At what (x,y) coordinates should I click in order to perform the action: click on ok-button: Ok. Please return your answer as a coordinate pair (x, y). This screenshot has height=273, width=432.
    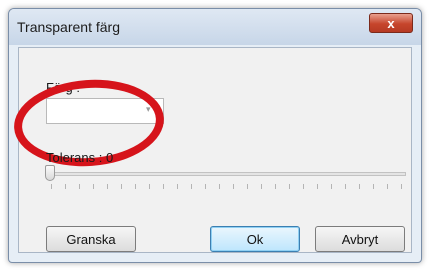
    Looking at the image, I should click on (255, 239).